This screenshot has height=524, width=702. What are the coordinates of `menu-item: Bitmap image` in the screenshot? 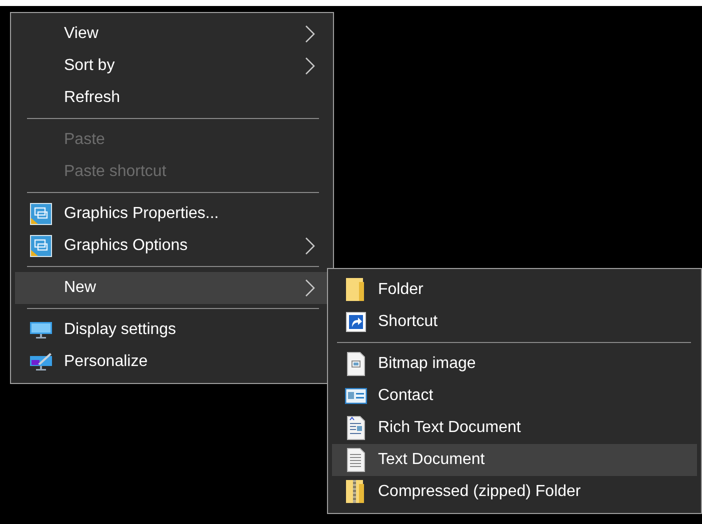 It's located at (514, 364).